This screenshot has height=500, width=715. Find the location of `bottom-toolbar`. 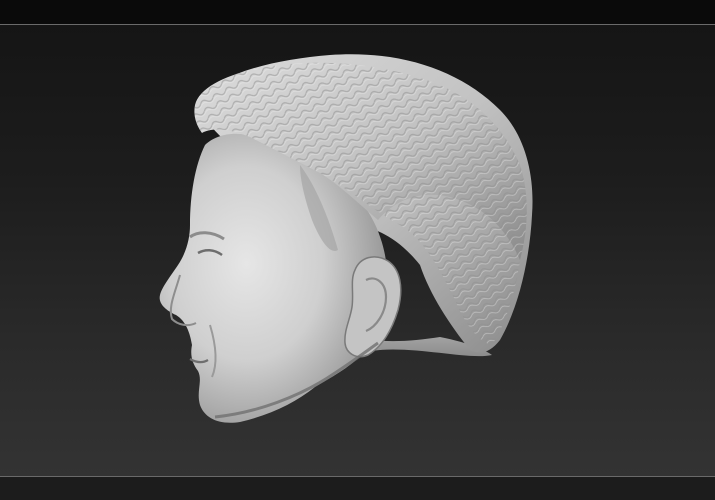

bottom-toolbar is located at coordinates (357, 488).